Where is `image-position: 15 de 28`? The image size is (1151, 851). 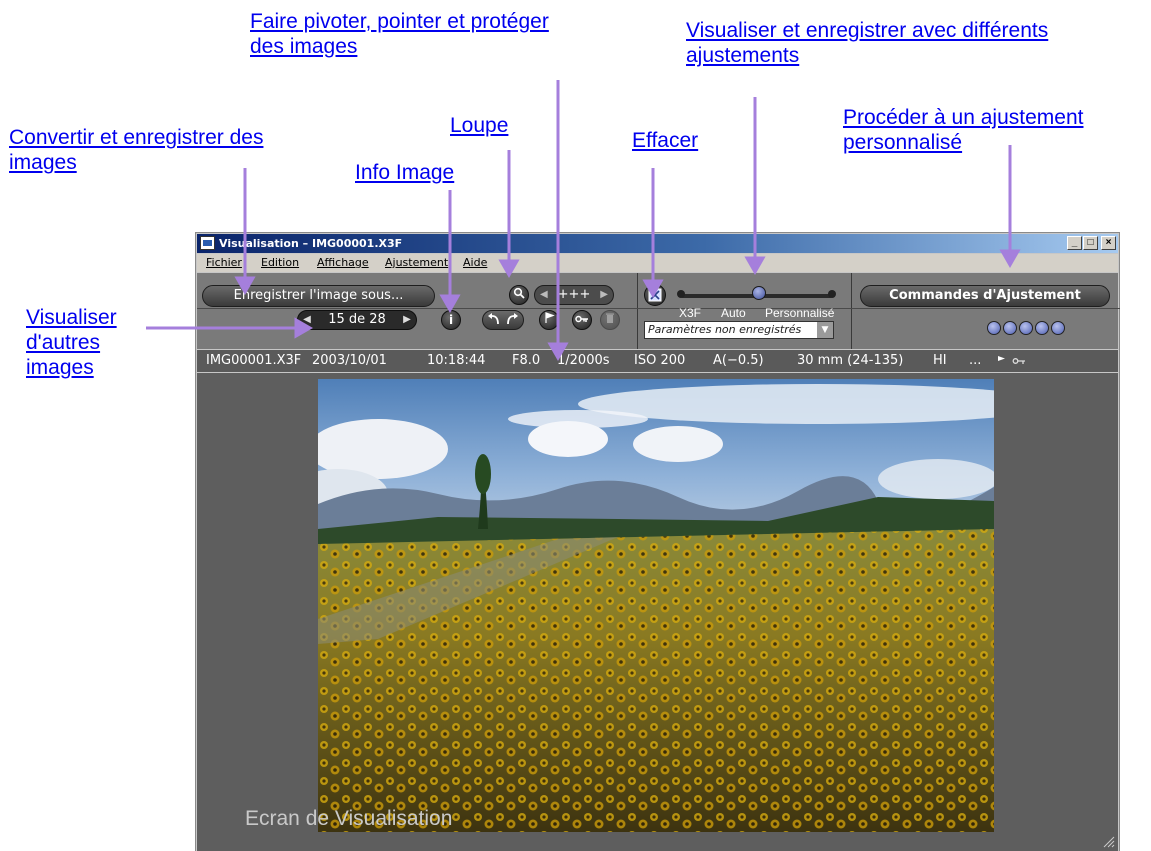
image-position: 15 de 28 is located at coordinates (357, 319).